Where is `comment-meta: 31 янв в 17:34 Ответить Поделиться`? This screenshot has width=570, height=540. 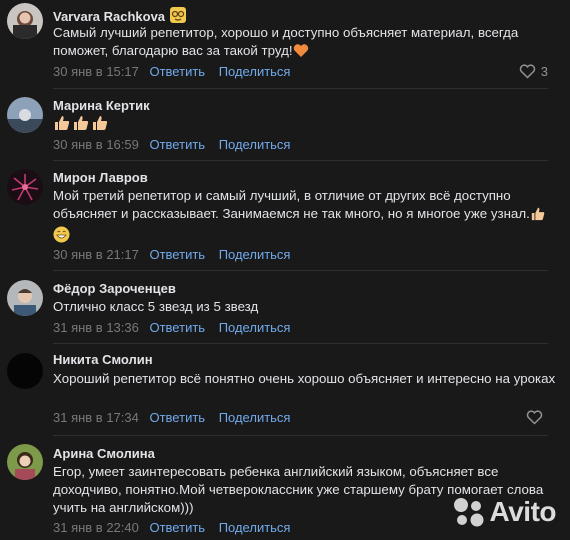 comment-meta: 31 янв в 17:34 Ответить Поделиться is located at coordinates (171, 417).